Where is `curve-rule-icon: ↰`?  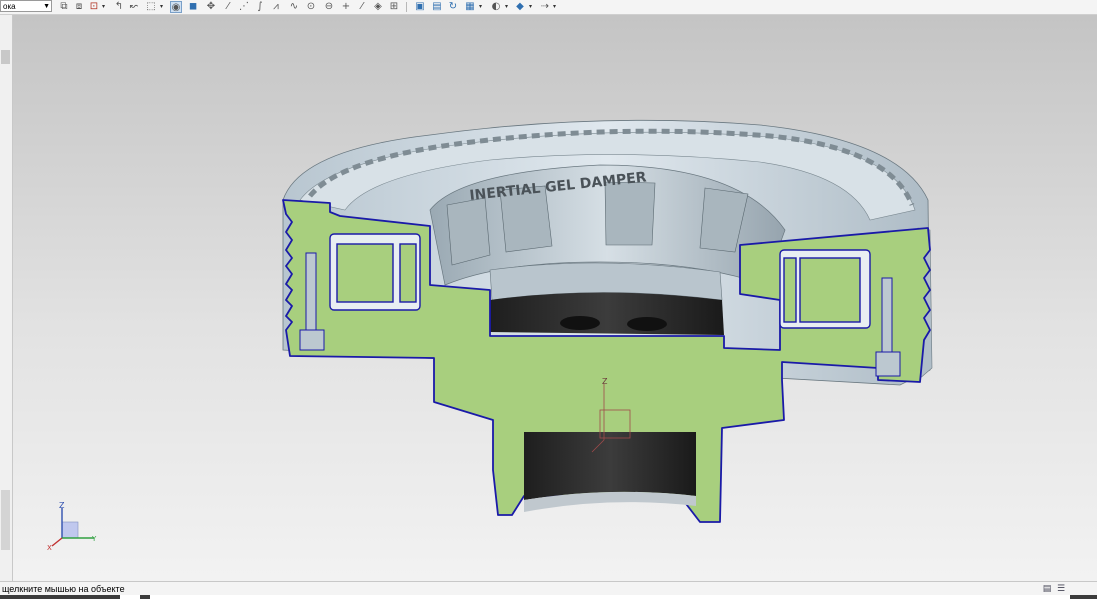 curve-rule-icon: ↰ is located at coordinates (119, 7).